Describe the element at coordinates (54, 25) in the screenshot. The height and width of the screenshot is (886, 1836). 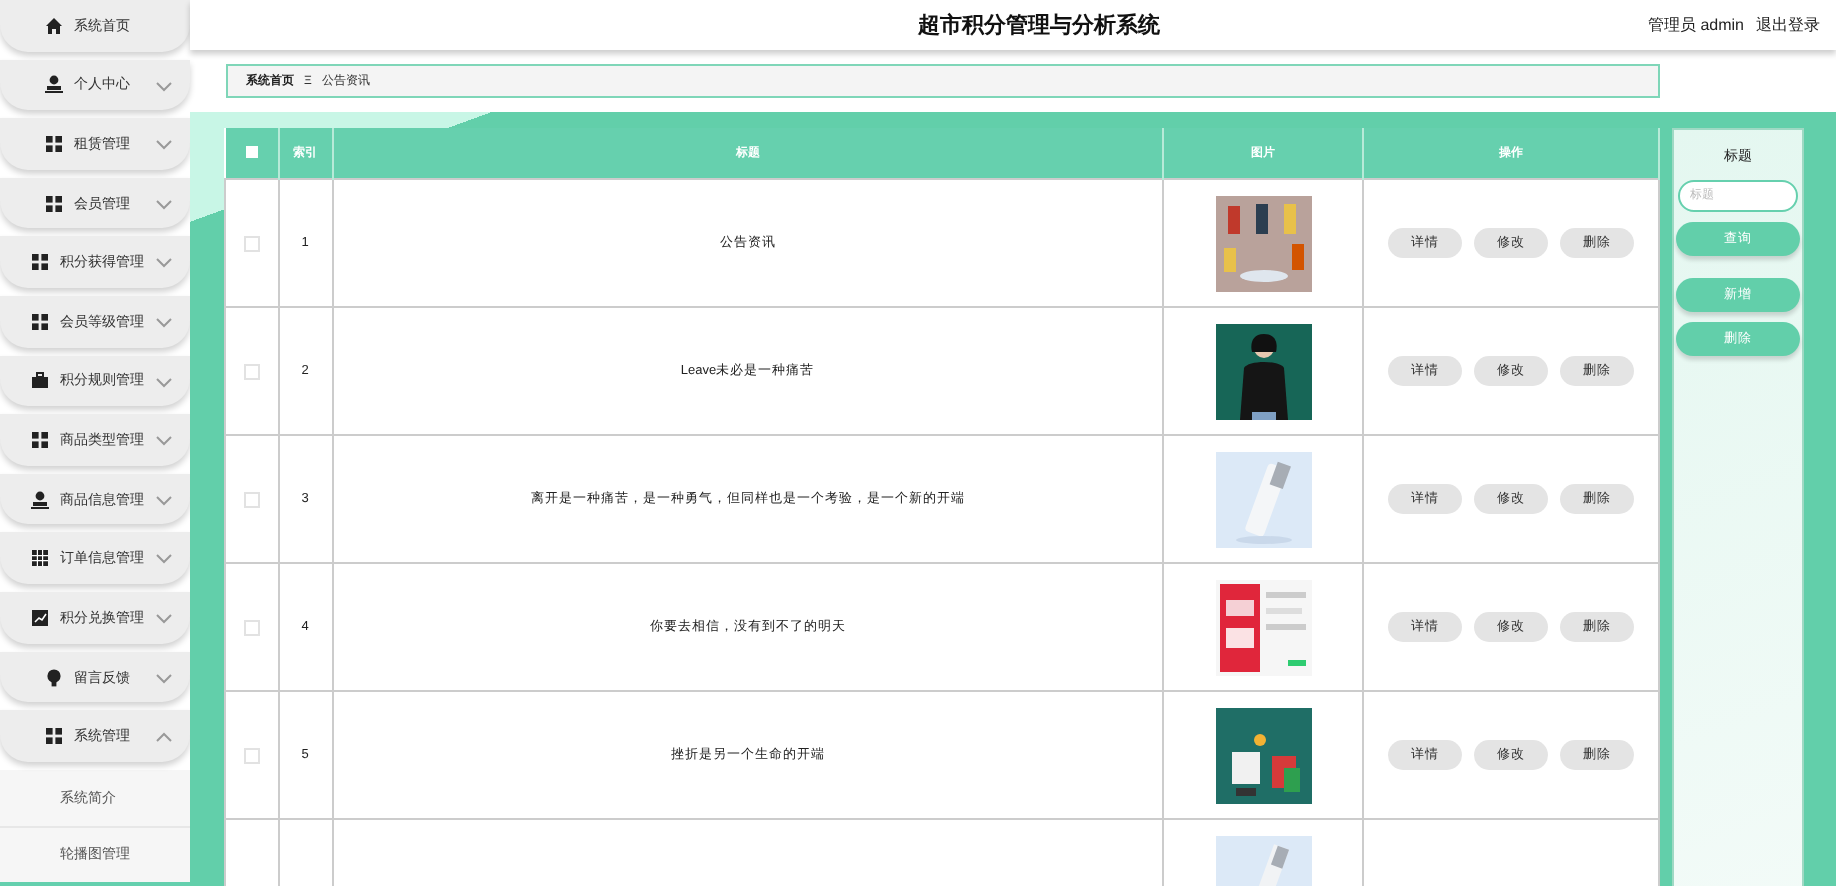
I see `home-icon` at that location.